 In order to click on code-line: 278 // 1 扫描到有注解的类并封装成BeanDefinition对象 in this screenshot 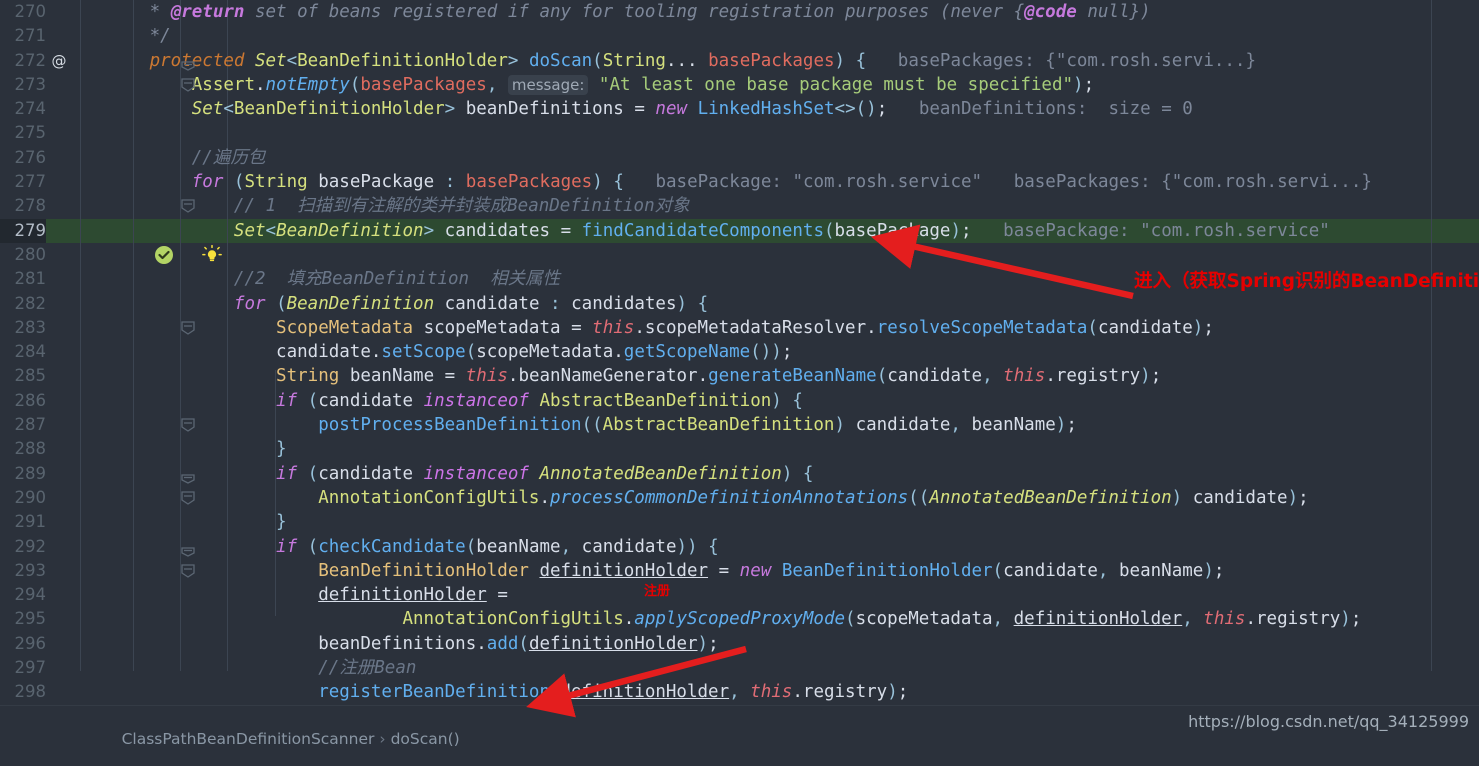, I will do `click(739, 206)`.